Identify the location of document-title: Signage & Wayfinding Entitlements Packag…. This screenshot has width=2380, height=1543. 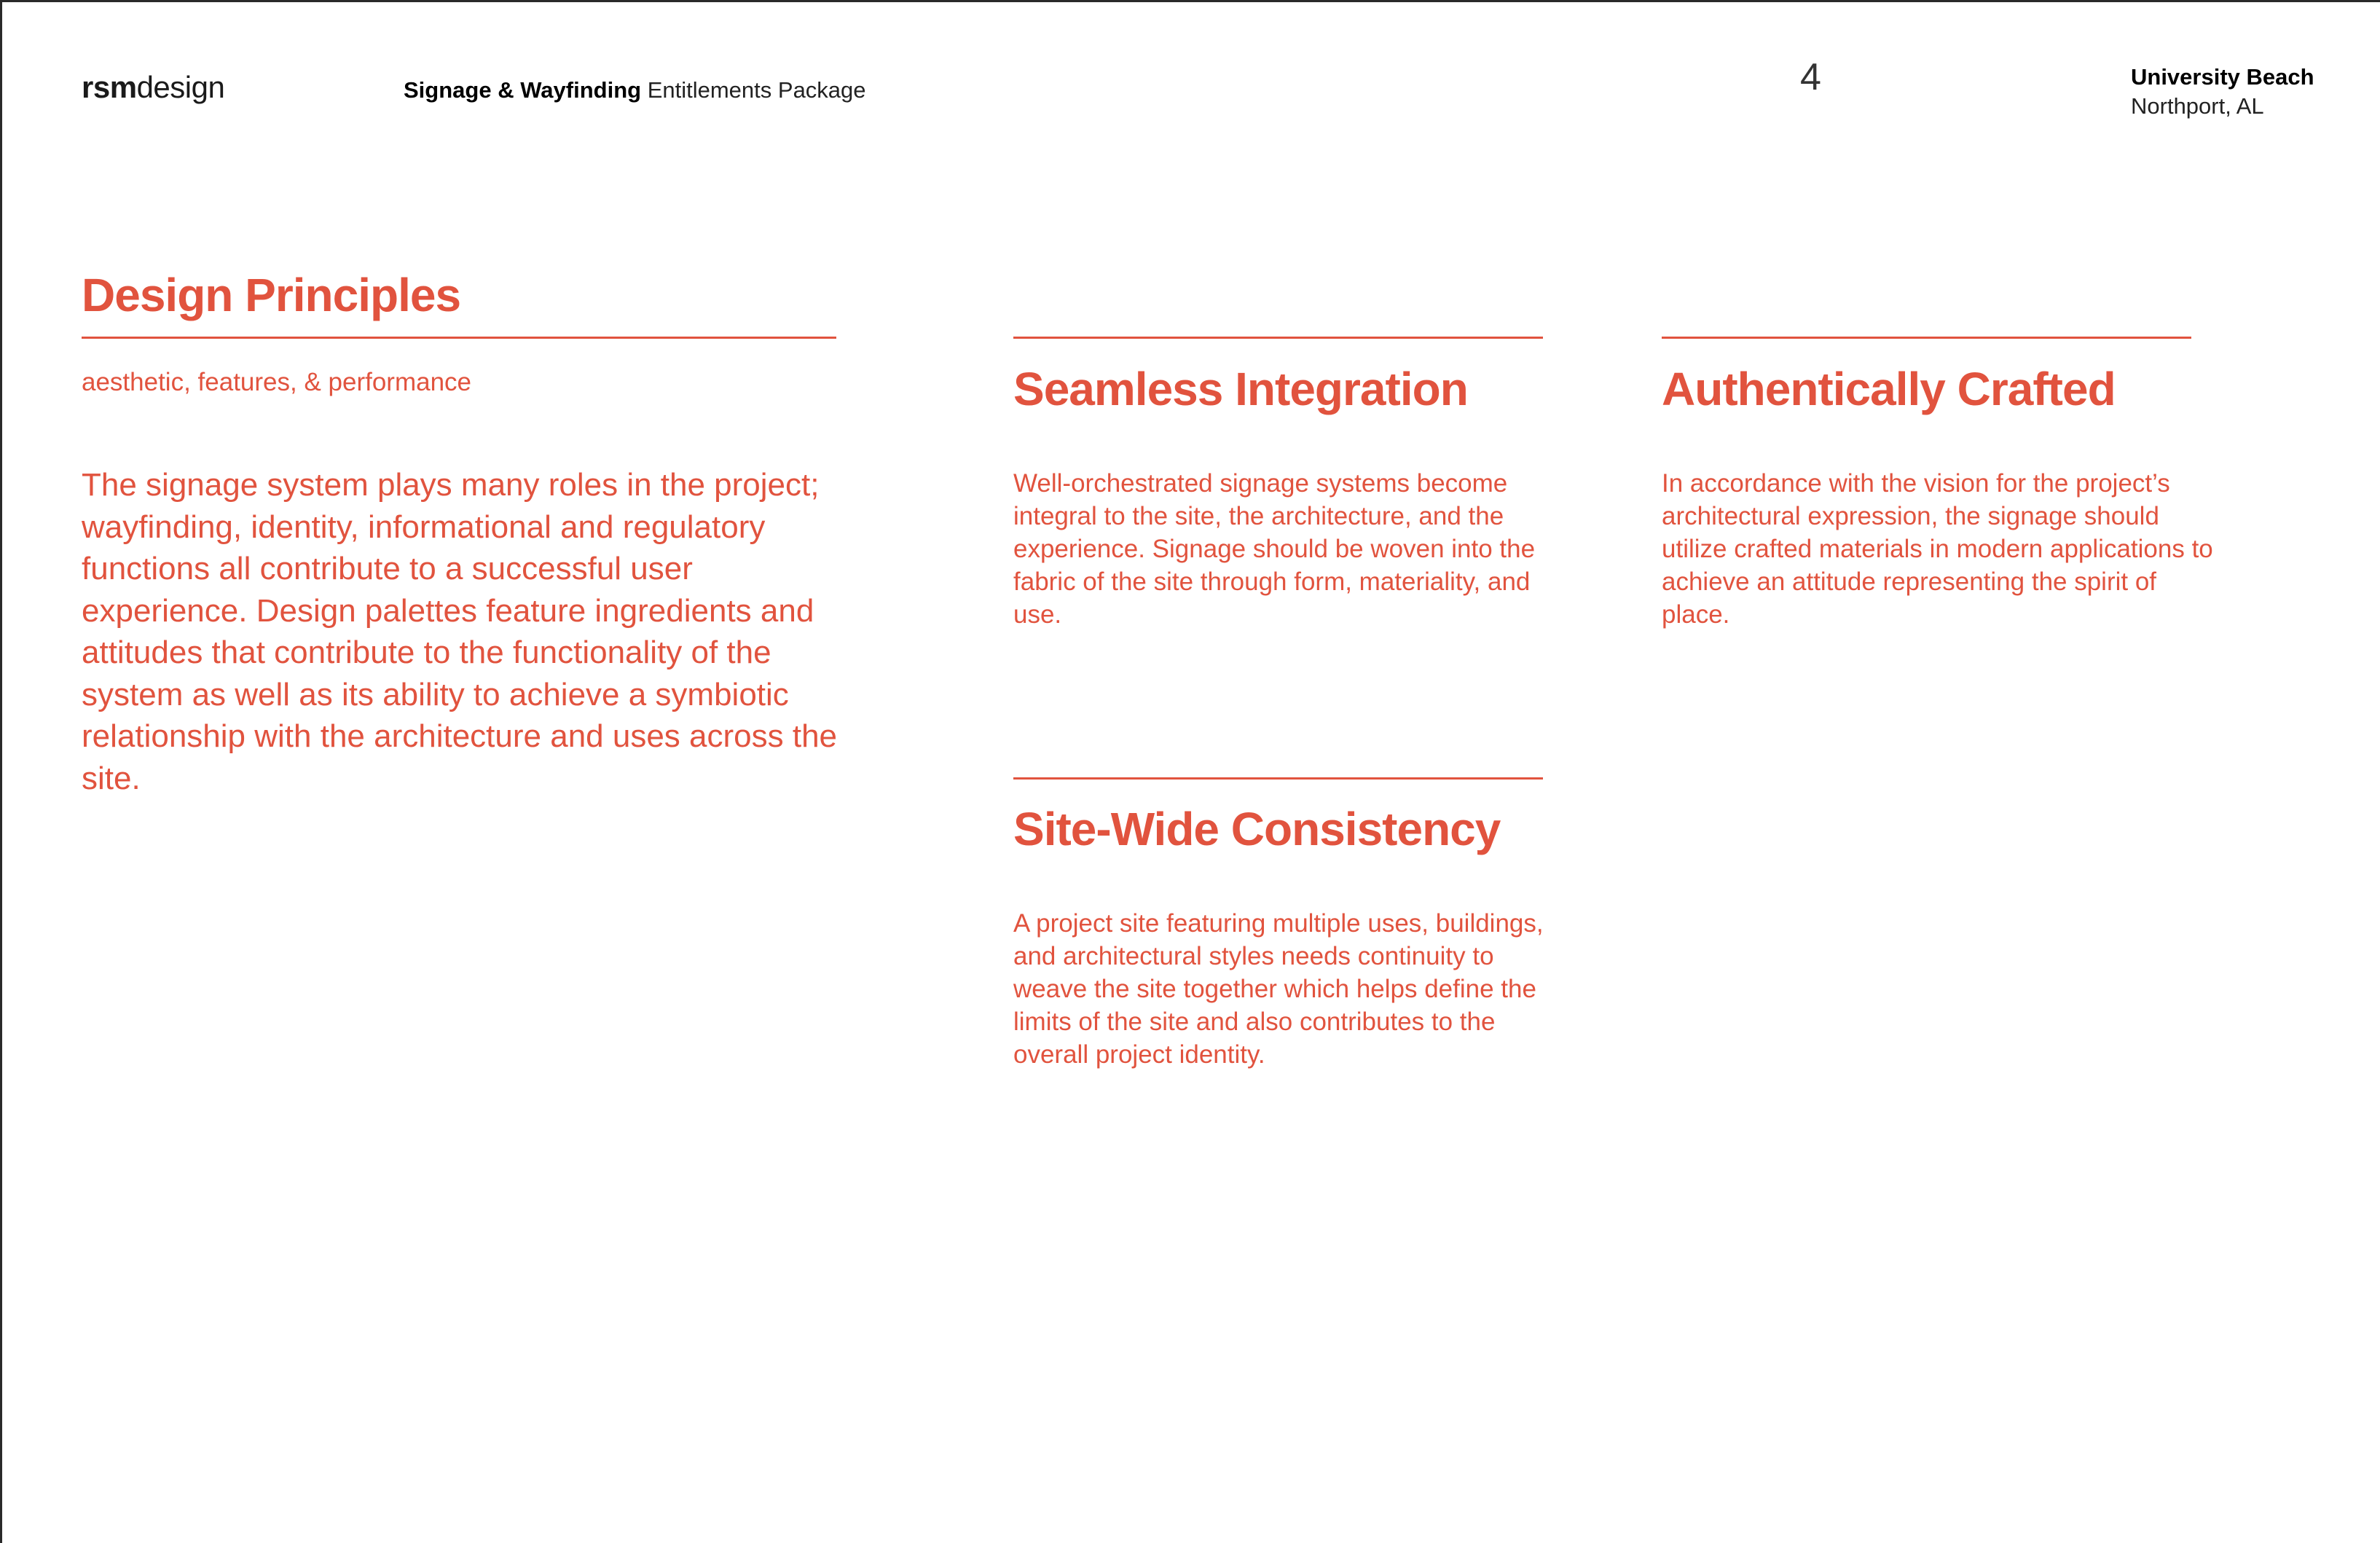
(635, 90).